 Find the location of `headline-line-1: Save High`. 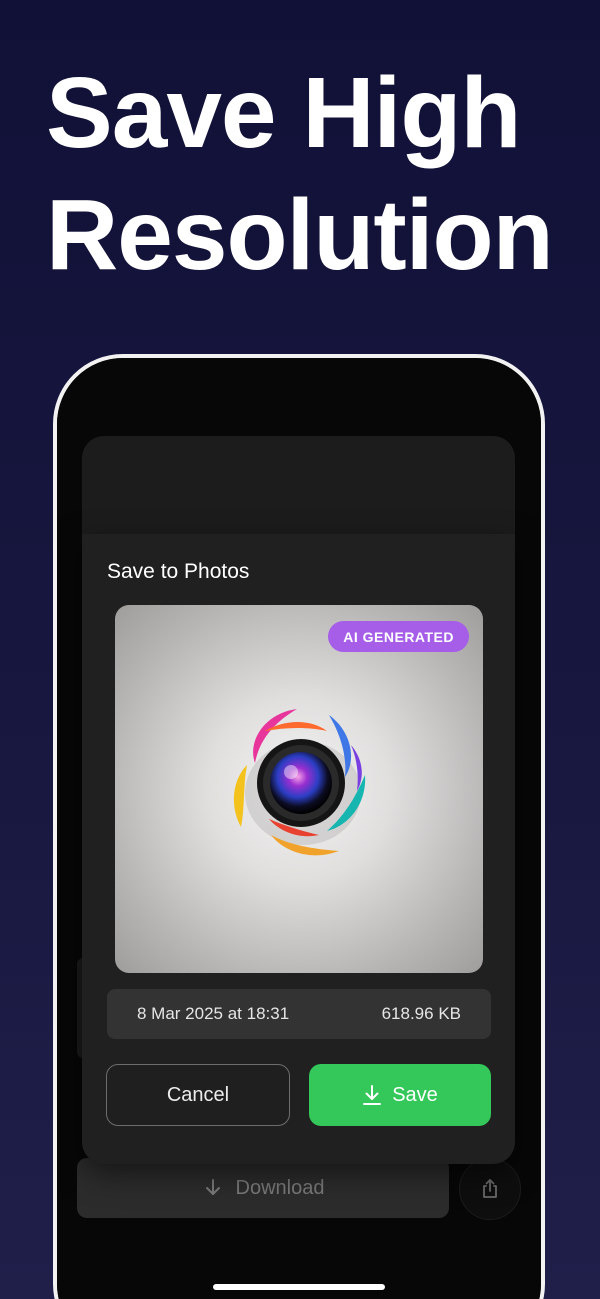

headline-line-1: Save High is located at coordinates (284, 113).